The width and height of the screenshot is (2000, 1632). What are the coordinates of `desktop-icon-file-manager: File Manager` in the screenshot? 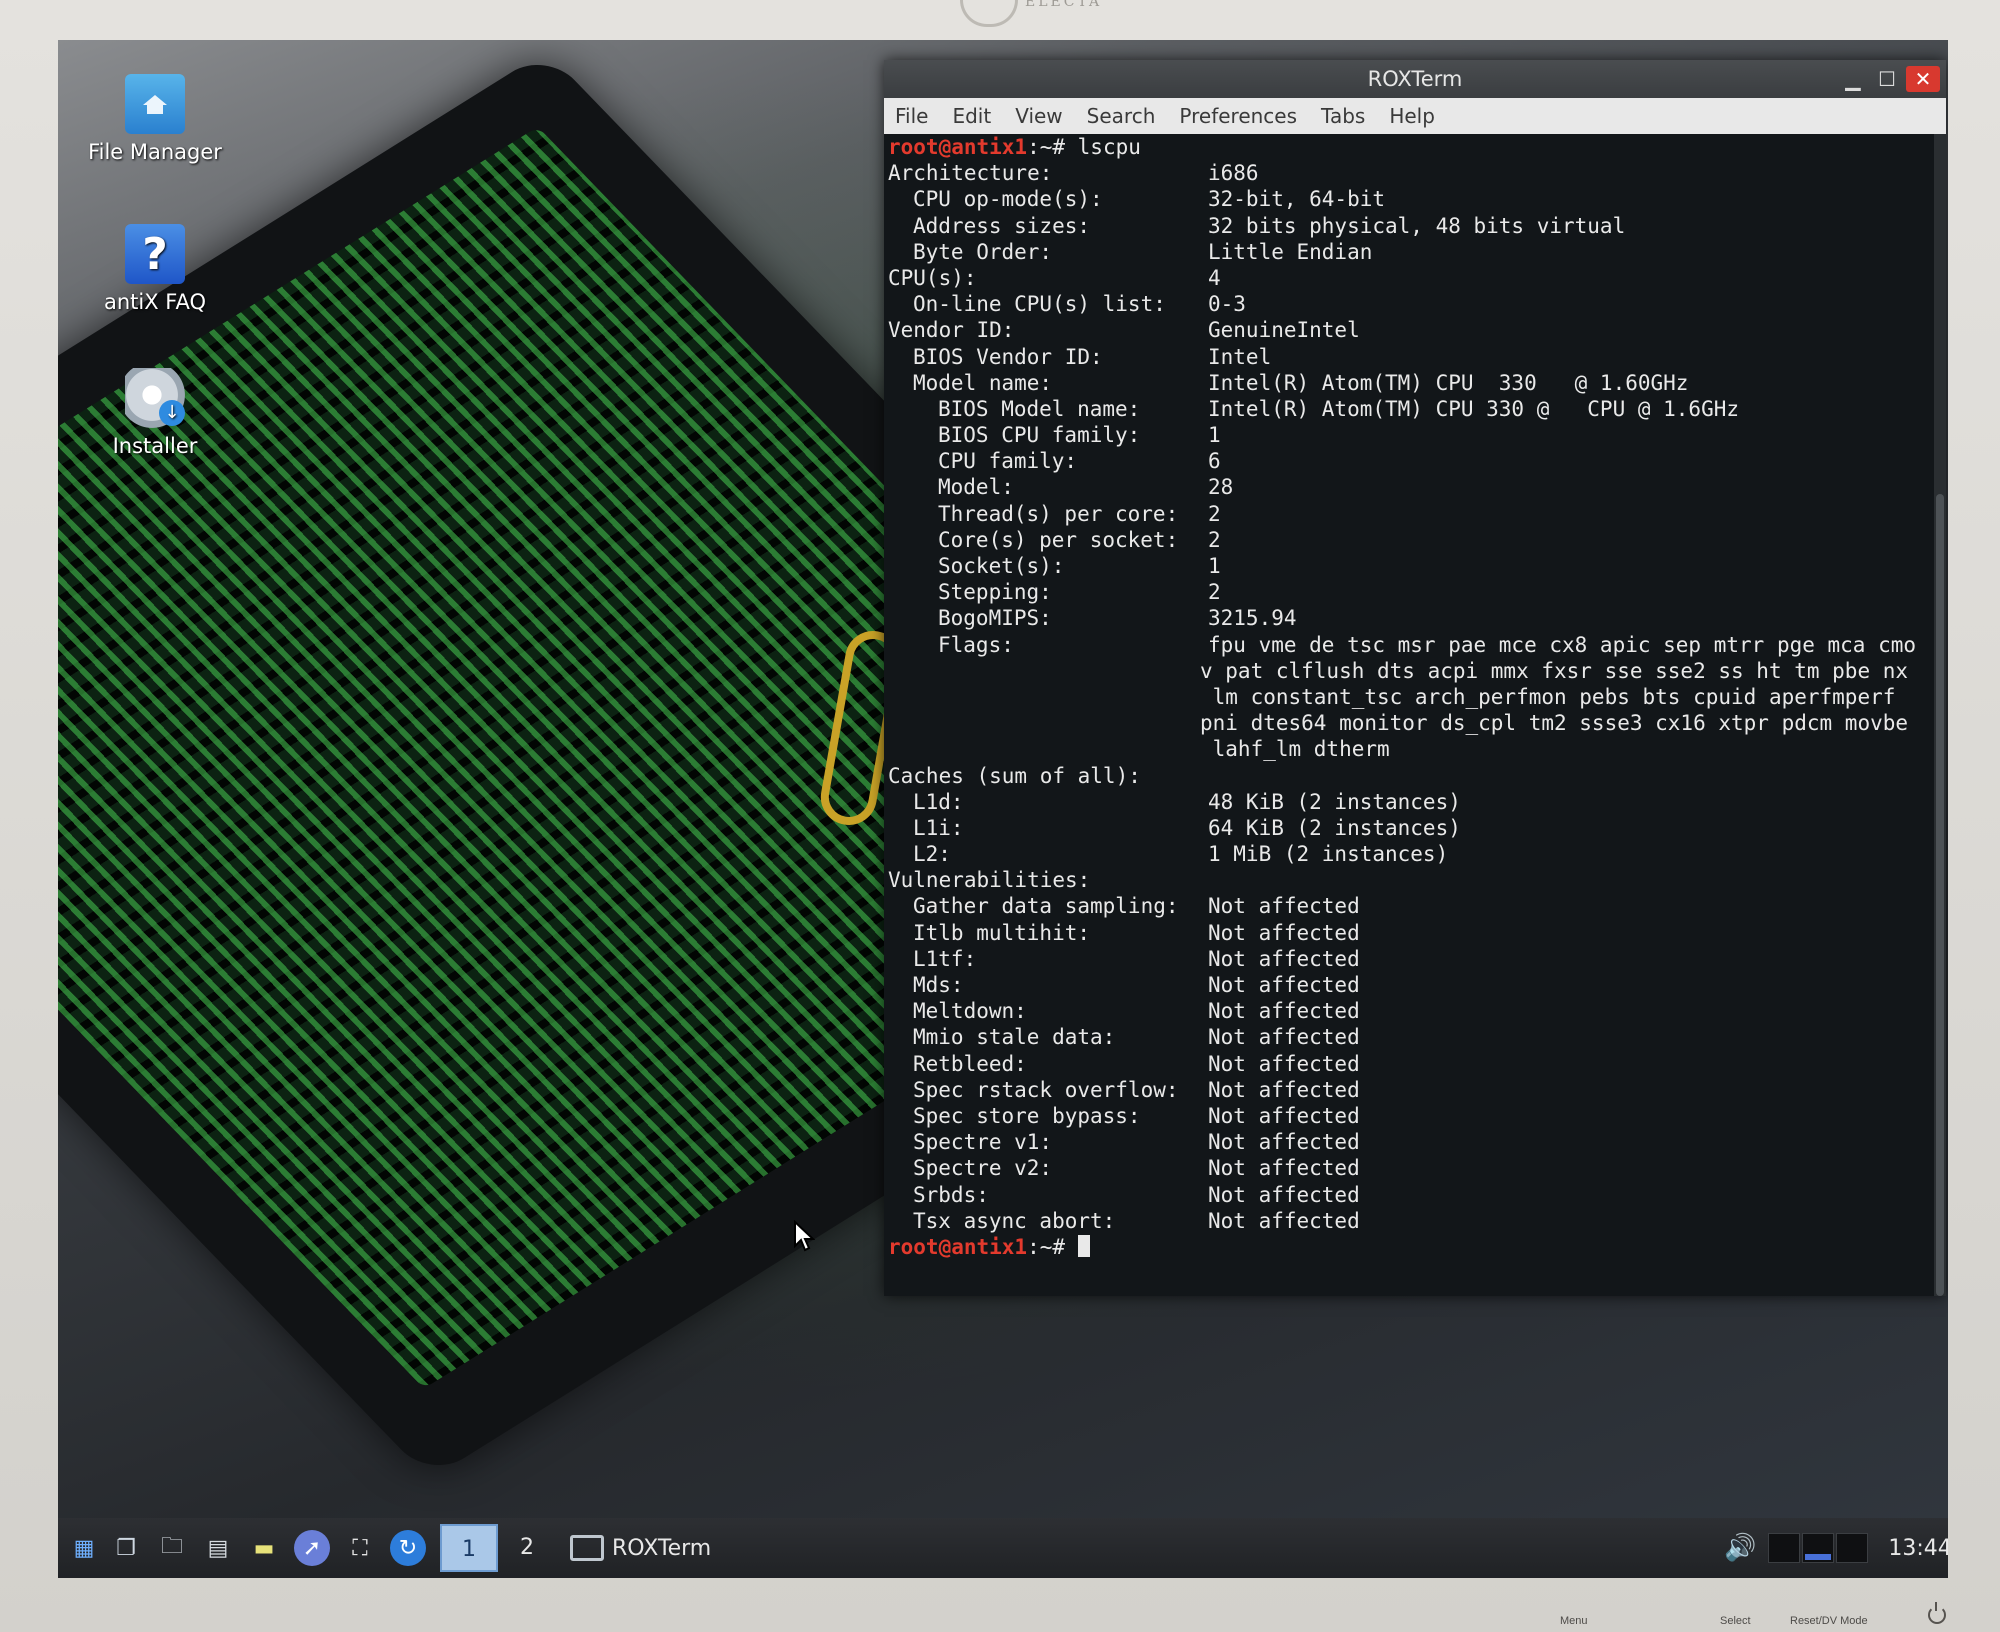 It's located at (155, 119).